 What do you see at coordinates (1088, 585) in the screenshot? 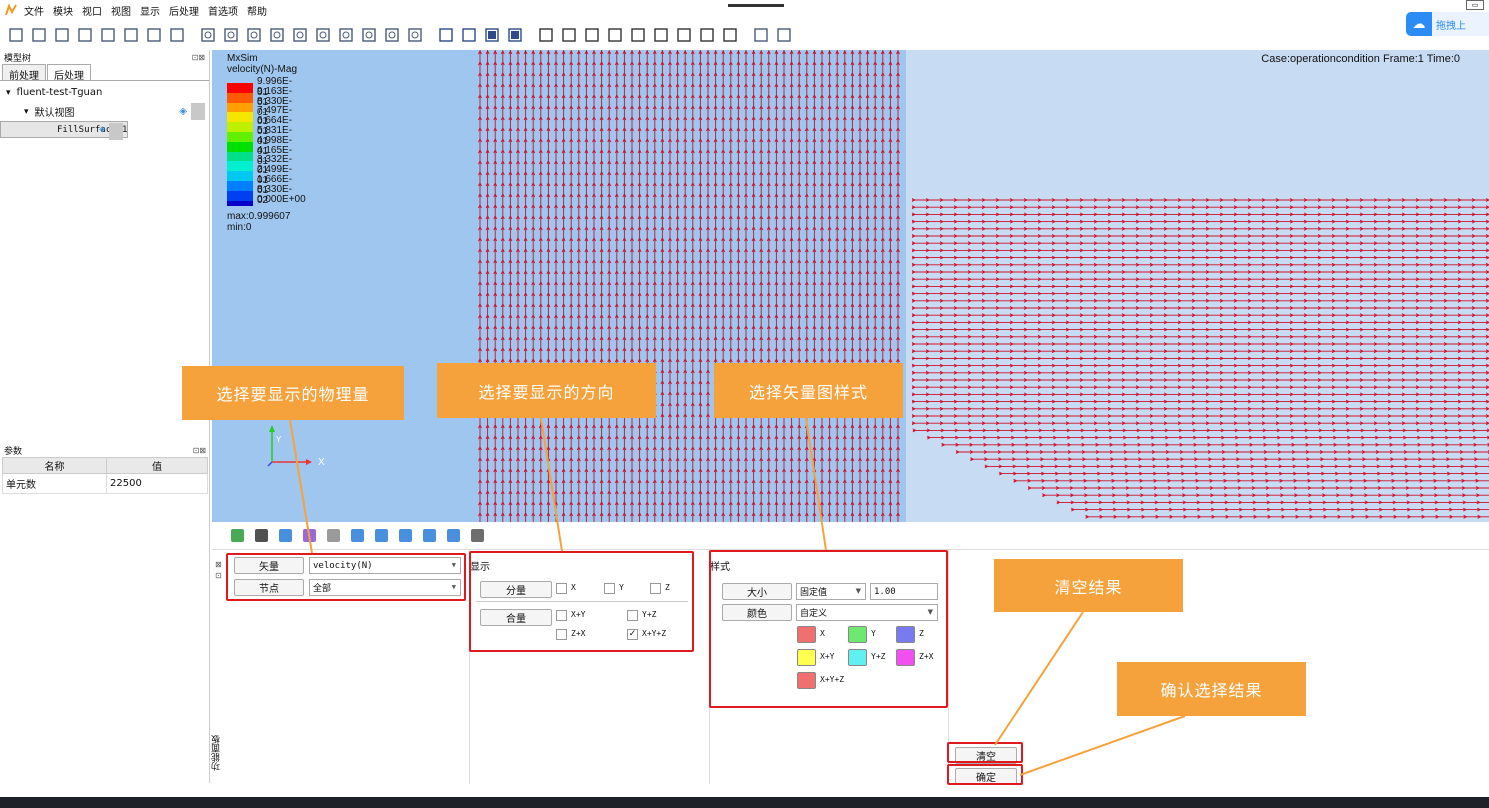
I see `callout-clear: 清空结果` at bounding box center [1088, 585].